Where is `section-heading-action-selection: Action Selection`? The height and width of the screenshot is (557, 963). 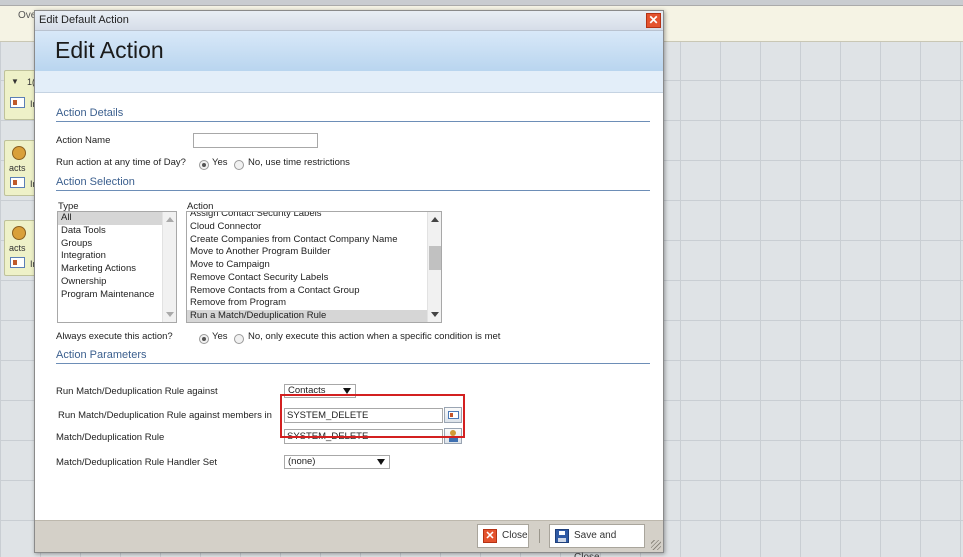
section-heading-action-selection: Action Selection is located at coordinates (353, 183).